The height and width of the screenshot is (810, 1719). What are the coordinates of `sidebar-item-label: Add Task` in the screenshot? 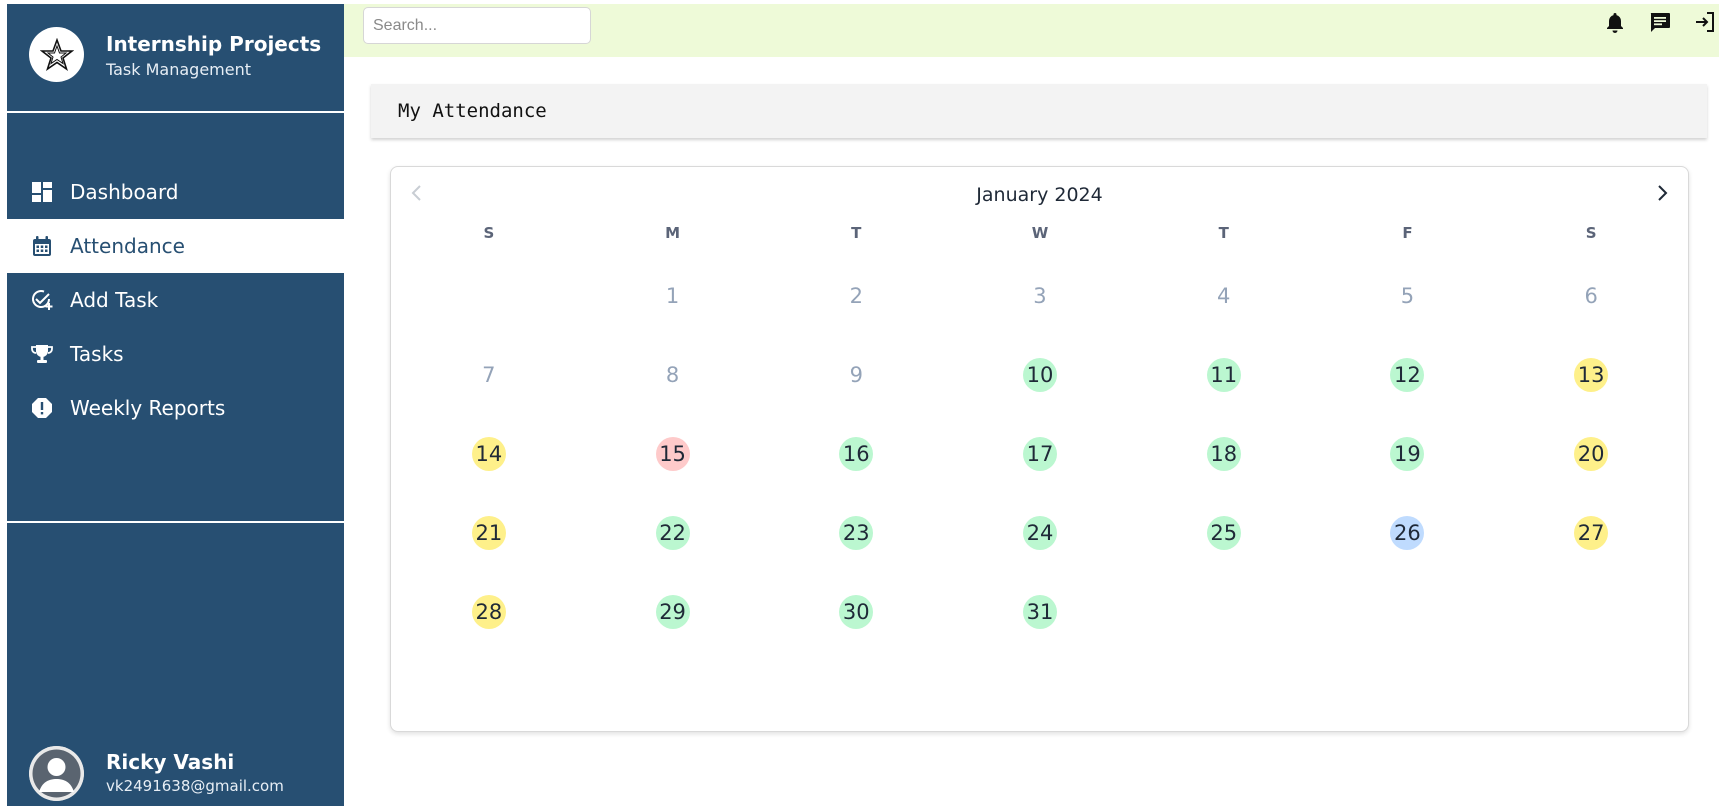 It's located at (114, 300).